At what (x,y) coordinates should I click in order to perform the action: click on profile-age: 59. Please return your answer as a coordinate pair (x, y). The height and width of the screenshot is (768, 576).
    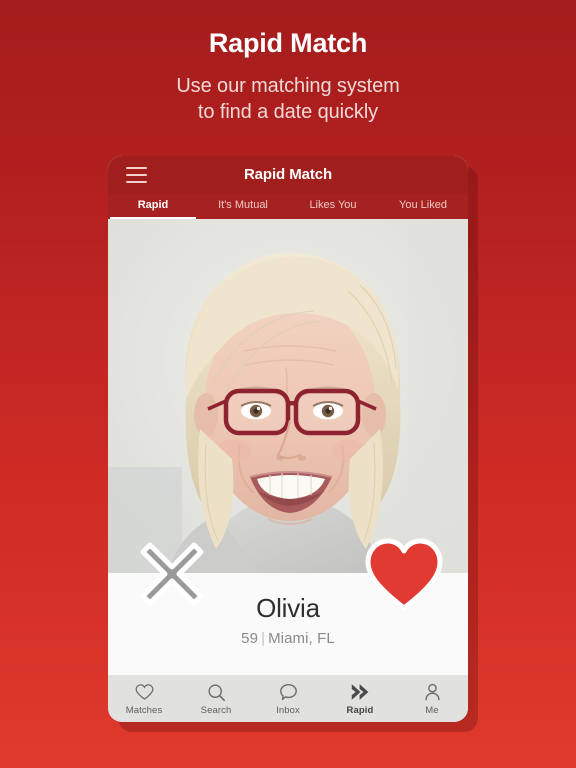
    Looking at the image, I should click on (250, 638).